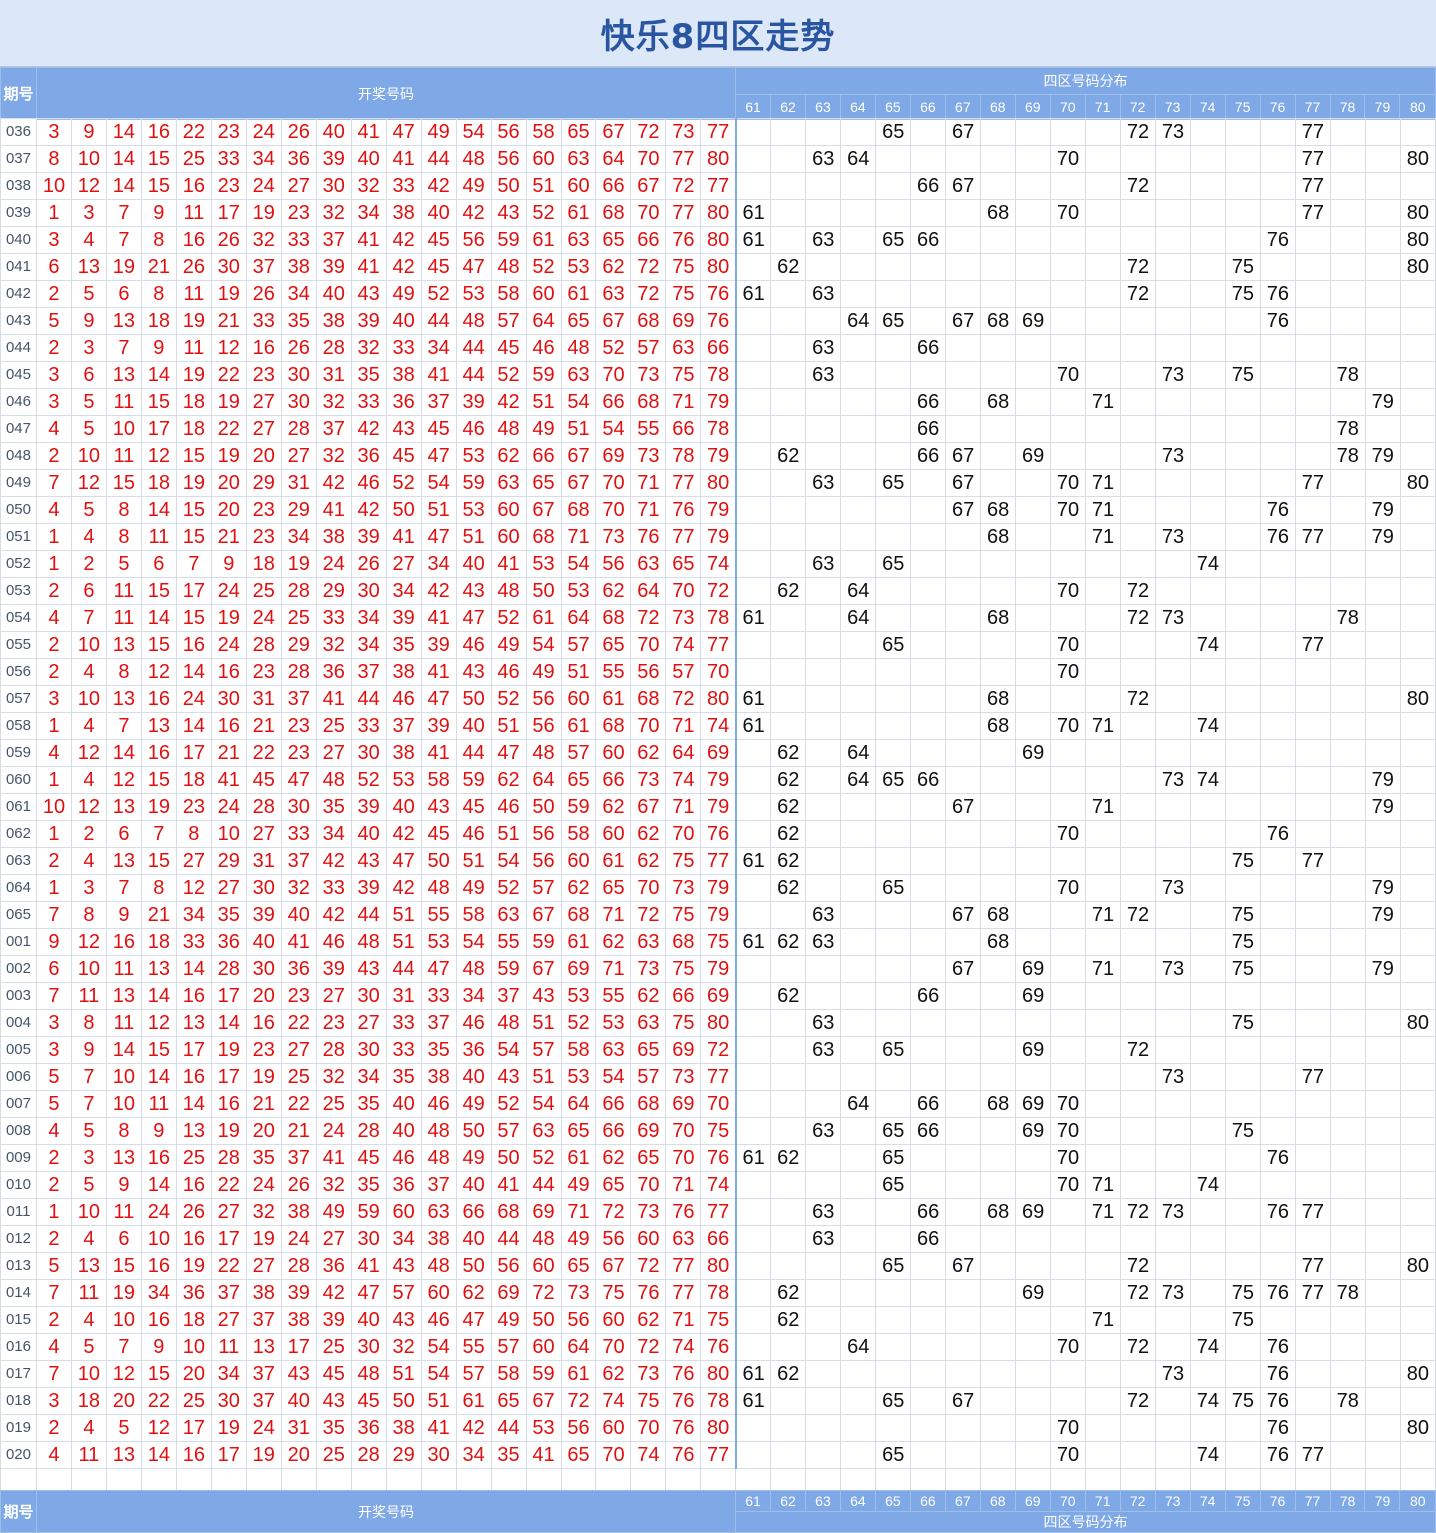 The height and width of the screenshot is (1533, 1436). Describe the element at coordinates (368, 213) in the screenshot. I see `draw-number-cell: 34` at that location.